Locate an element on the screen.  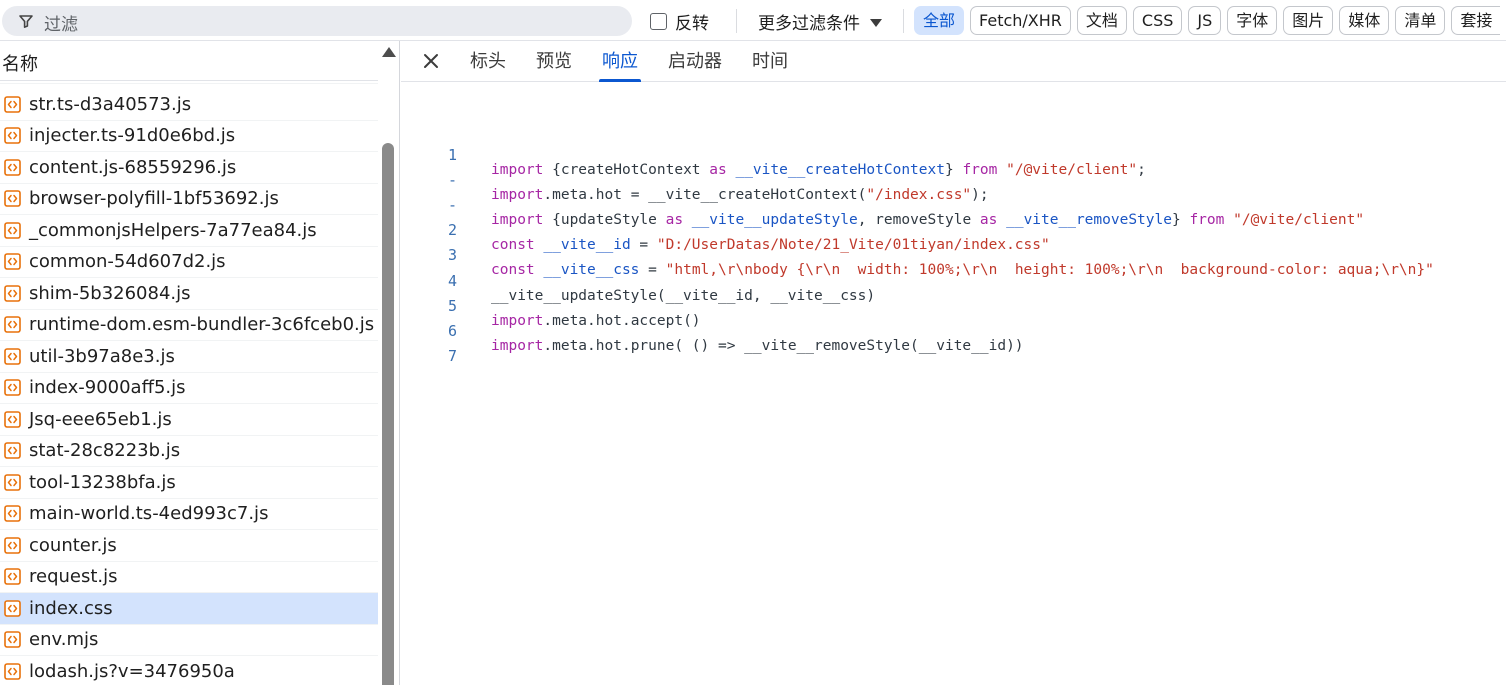
dropdown-caret-icon is located at coordinates (876, 22).